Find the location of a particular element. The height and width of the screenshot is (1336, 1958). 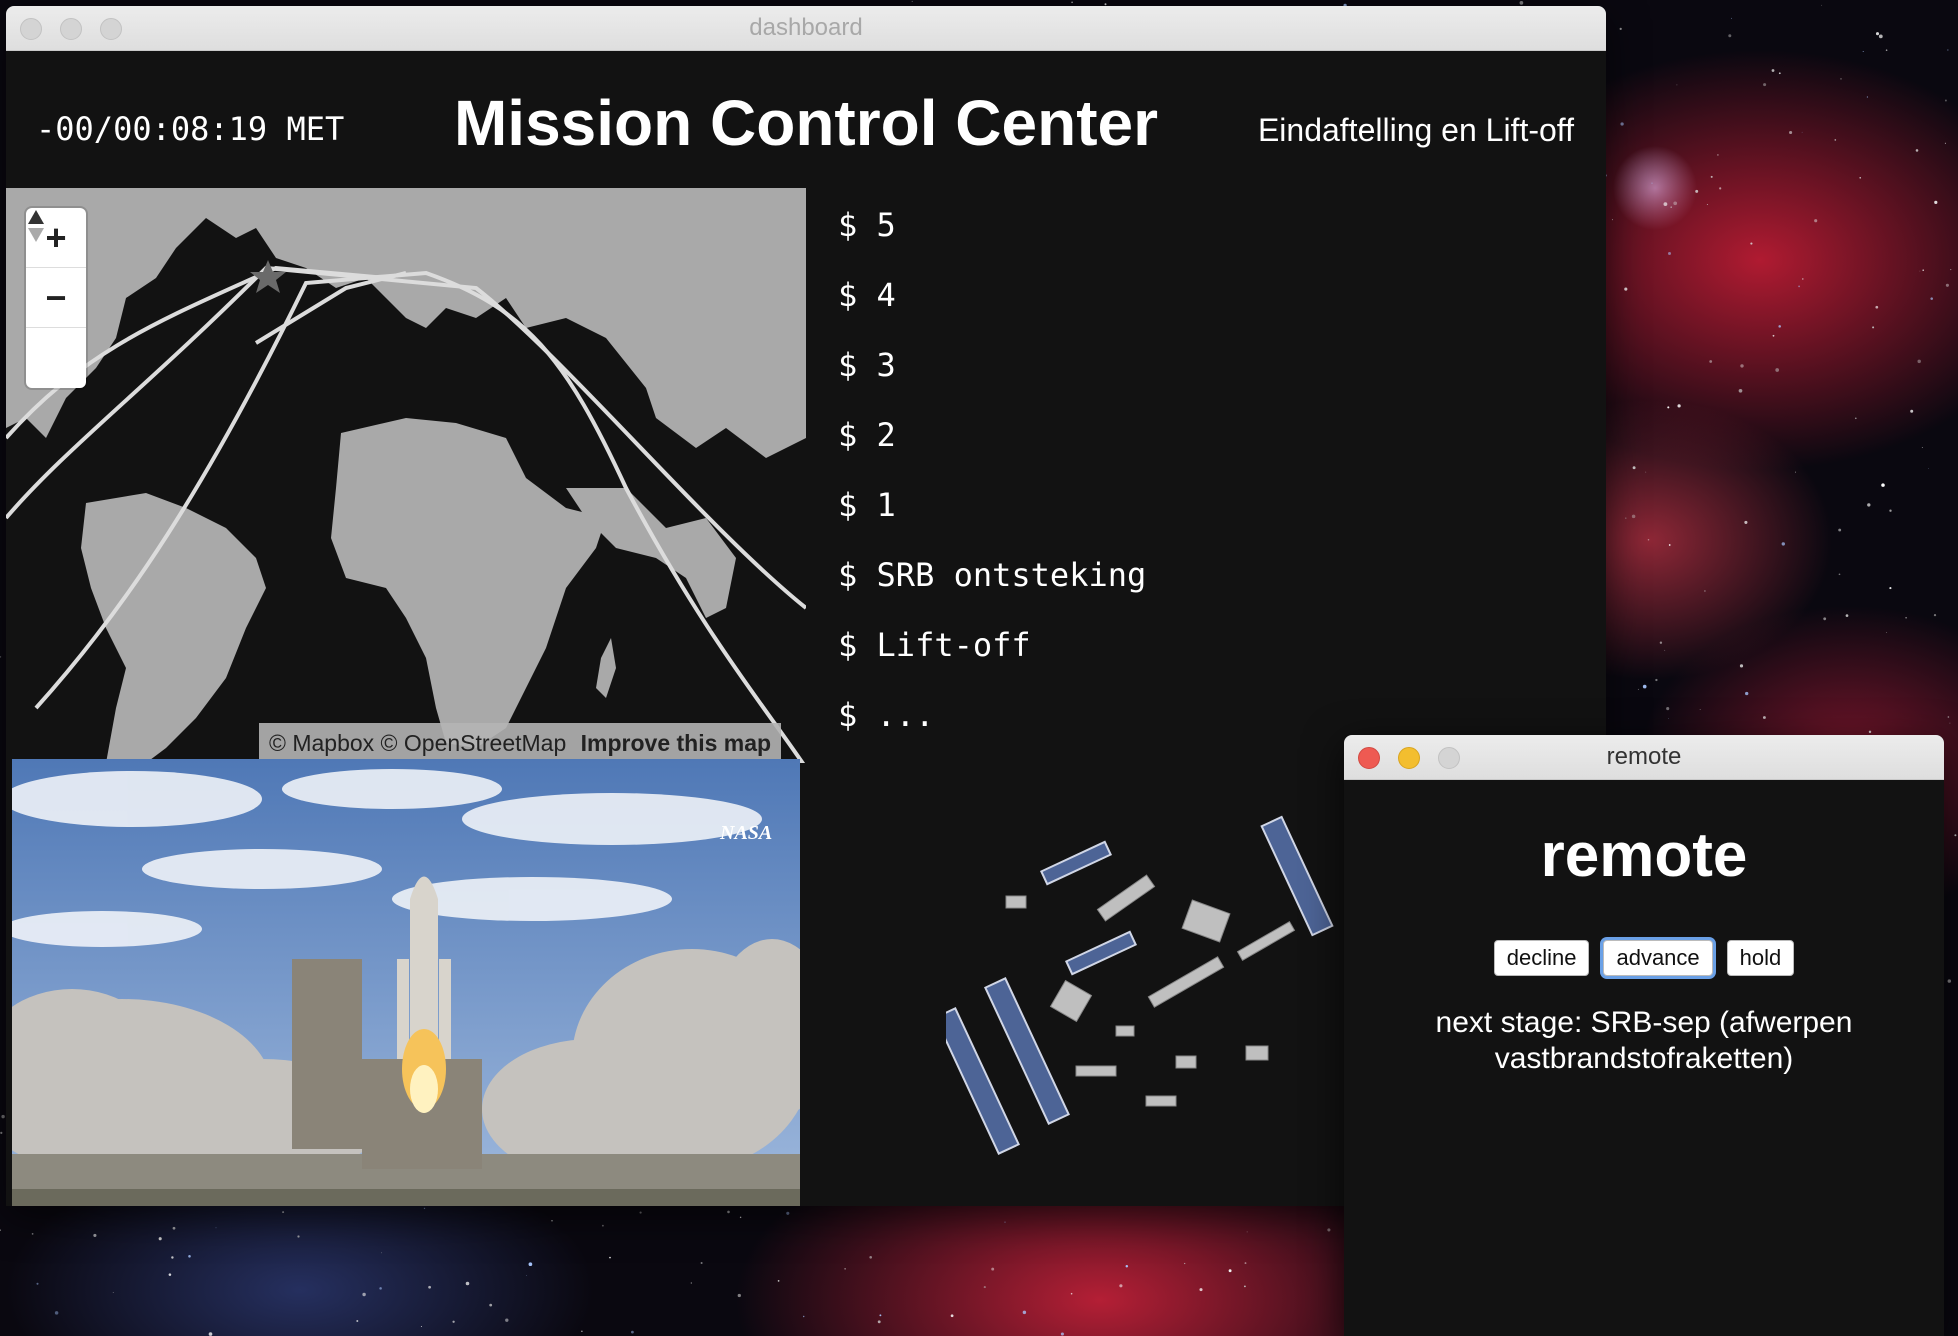

map-zoom-control: + − is located at coordinates (56, 298).